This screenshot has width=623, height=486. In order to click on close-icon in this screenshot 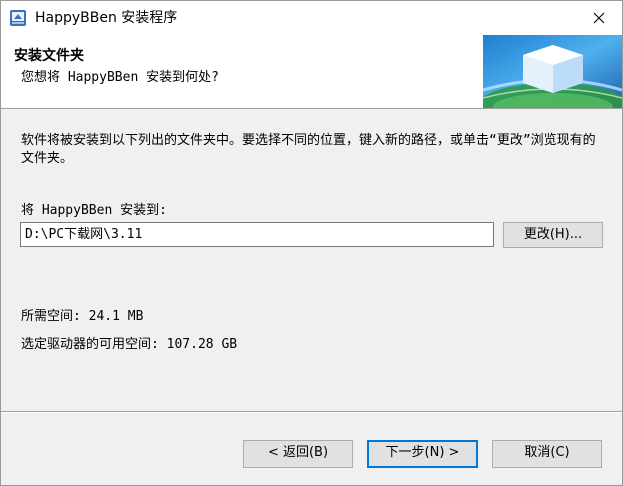, I will do `click(599, 18)`.